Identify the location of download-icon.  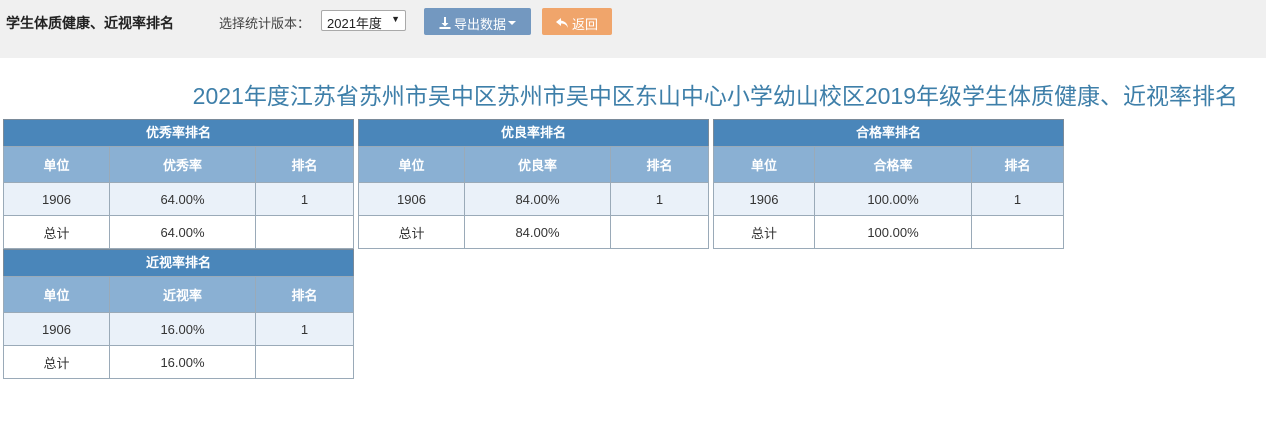
(445, 22).